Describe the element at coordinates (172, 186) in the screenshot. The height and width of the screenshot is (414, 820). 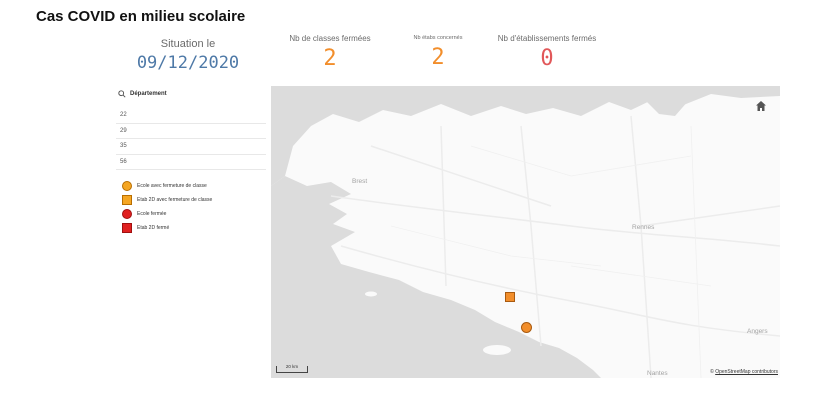
I see `legend-label: Ecole avec fermeture de classe` at that location.